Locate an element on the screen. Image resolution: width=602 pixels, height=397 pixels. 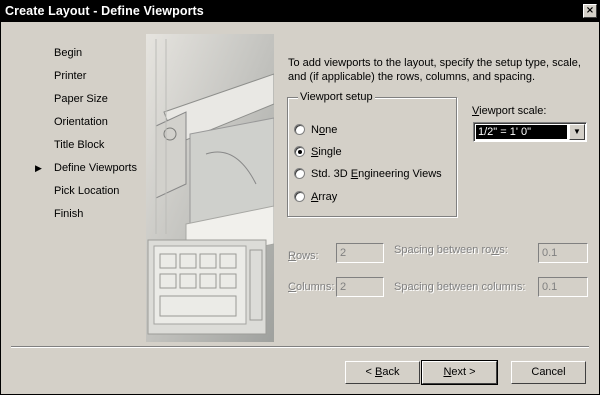
column-spacing-input: 0.1 is located at coordinates (563, 287).